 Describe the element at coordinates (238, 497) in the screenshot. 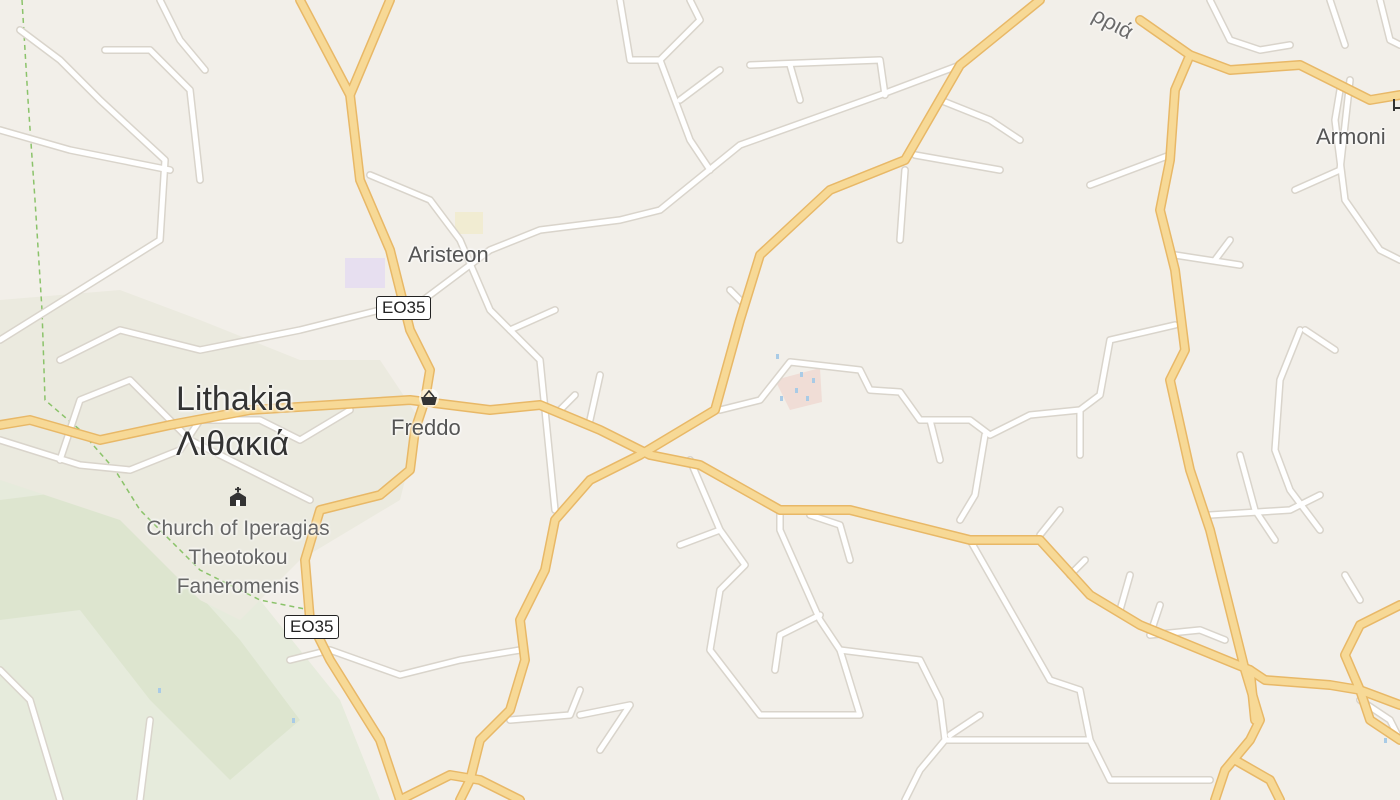

I see `church-icon` at that location.